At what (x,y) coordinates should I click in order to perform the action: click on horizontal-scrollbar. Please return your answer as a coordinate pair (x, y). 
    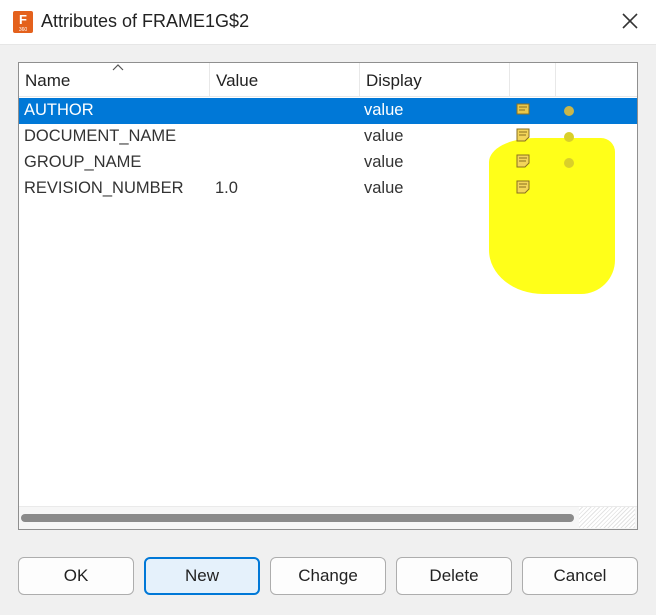
    Looking at the image, I should click on (328, 517).